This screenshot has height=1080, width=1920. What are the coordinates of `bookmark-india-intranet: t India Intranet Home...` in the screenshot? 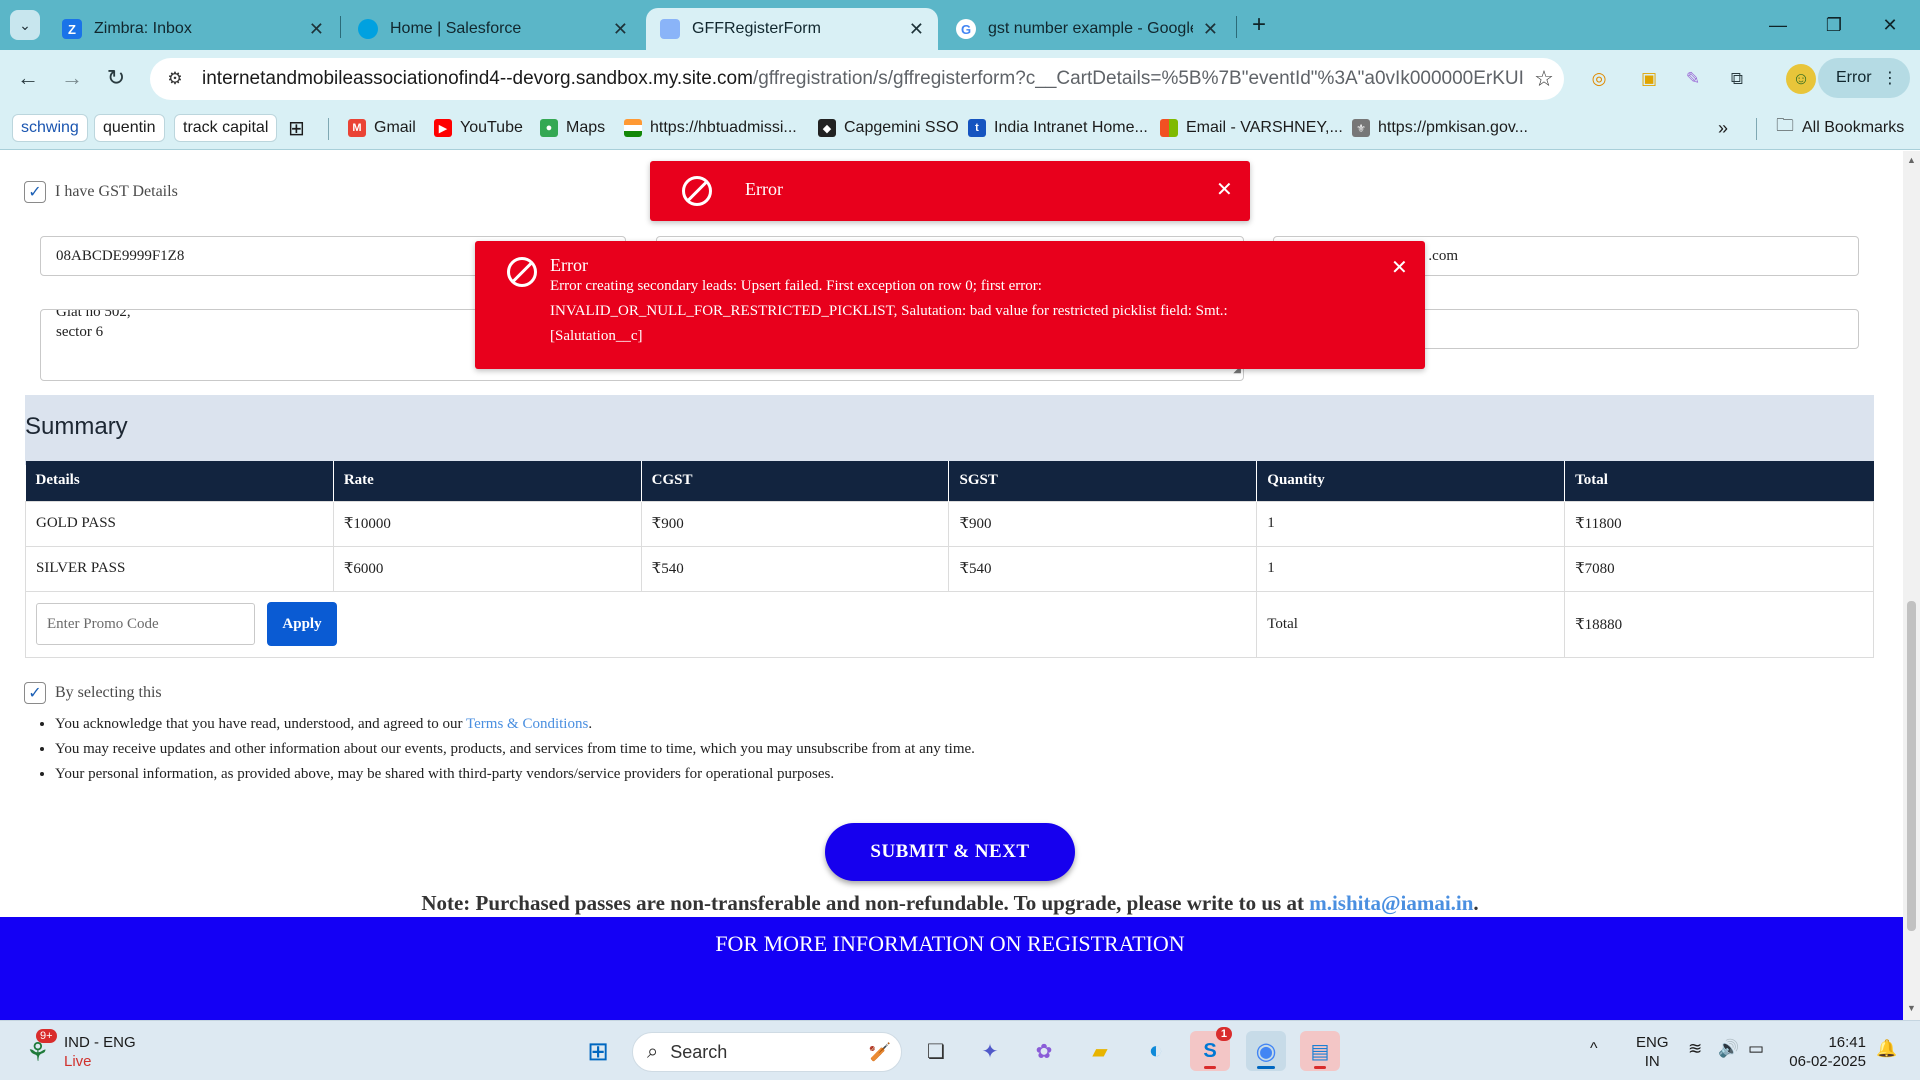 It's located at (1058, 128).